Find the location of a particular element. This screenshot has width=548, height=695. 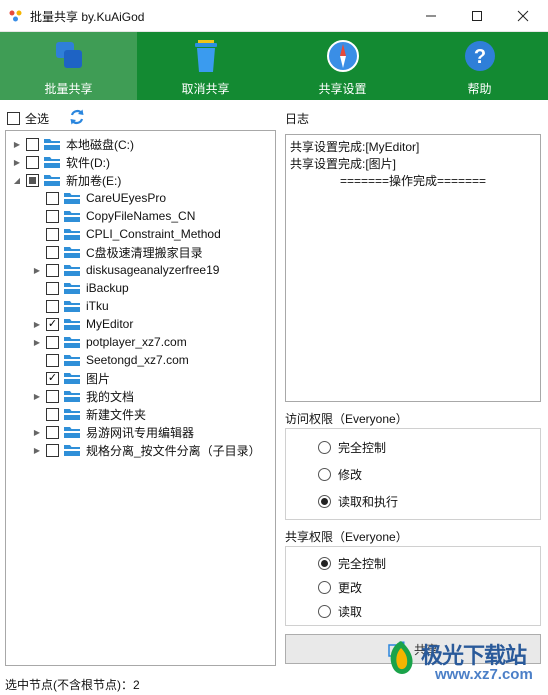

tree-node: ▶ ✓ MyEditor is located at coordinates (82, 324).